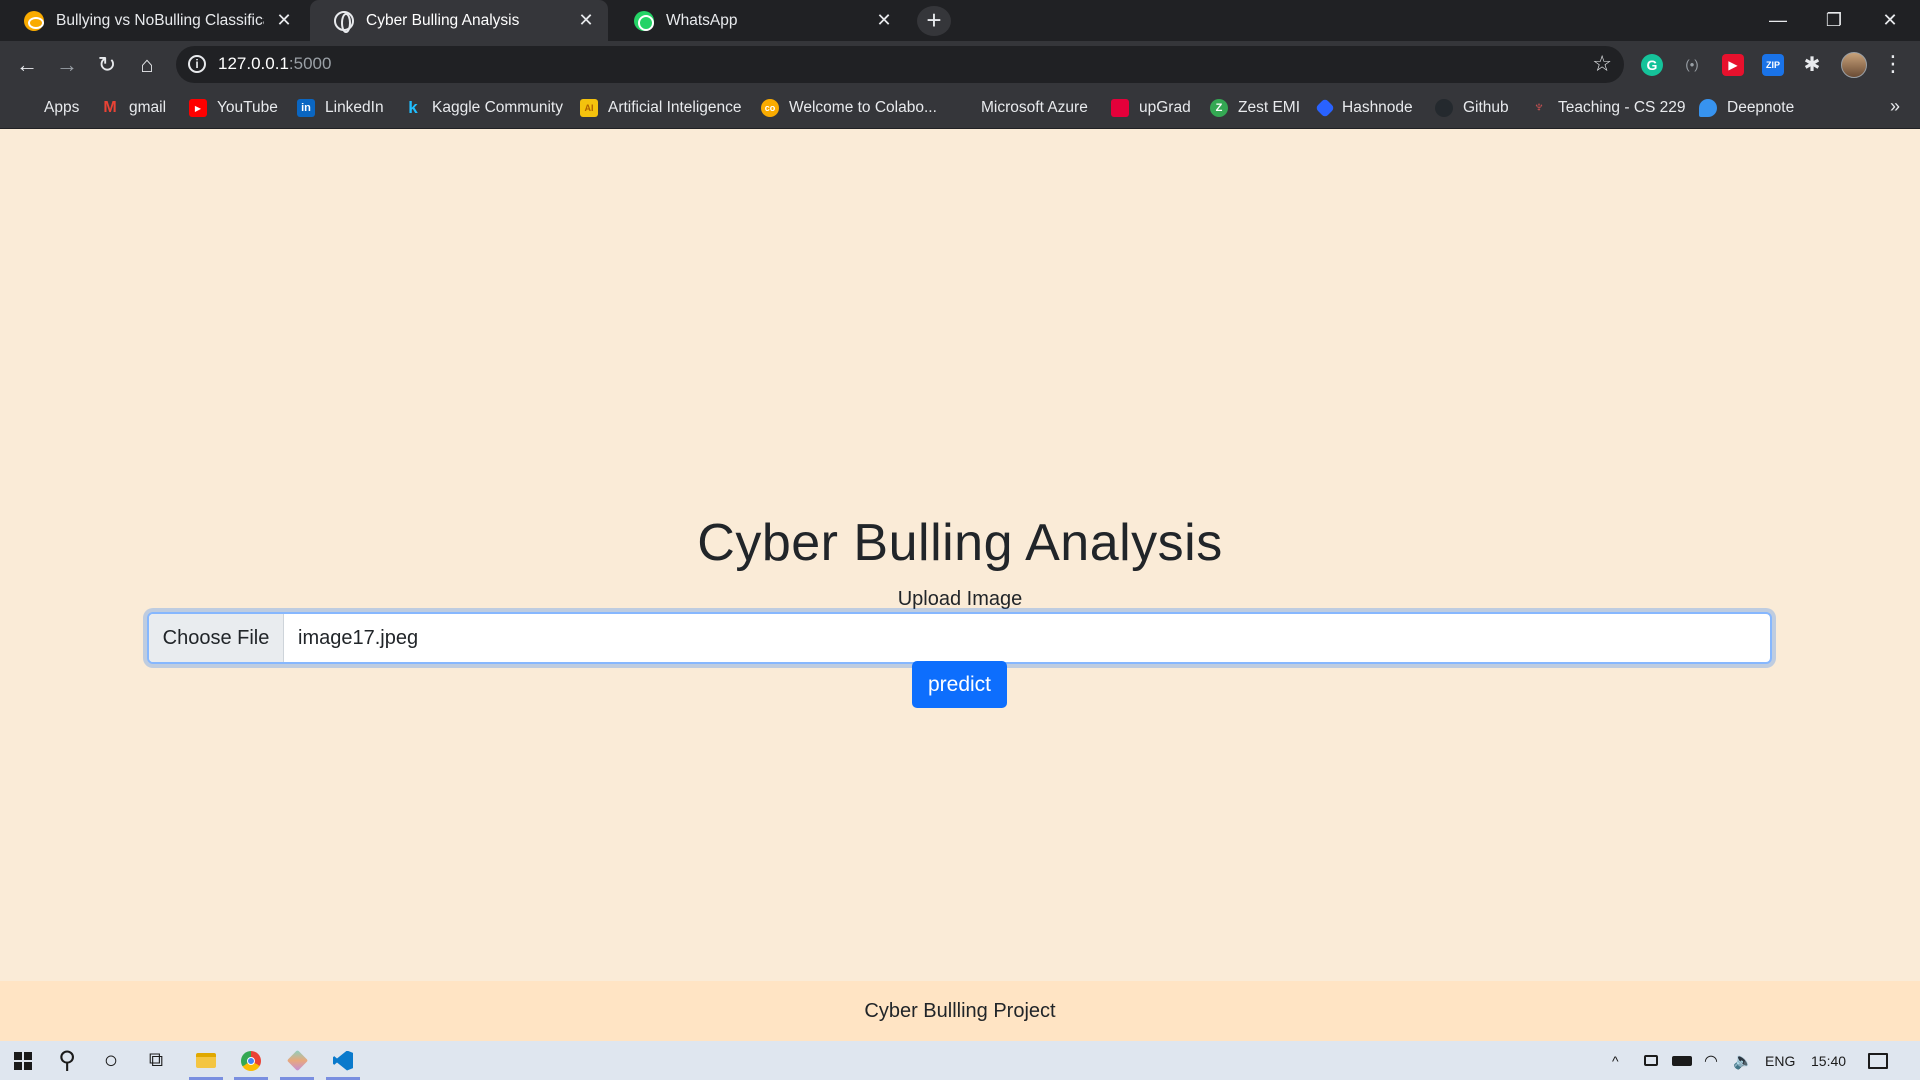 Image resolution: width=1920 pixels, height=1080 pixels. Describe the element at coordinates (1652, 65) in the screenshot. I see `grammarly-extension-icon: G` at that location.